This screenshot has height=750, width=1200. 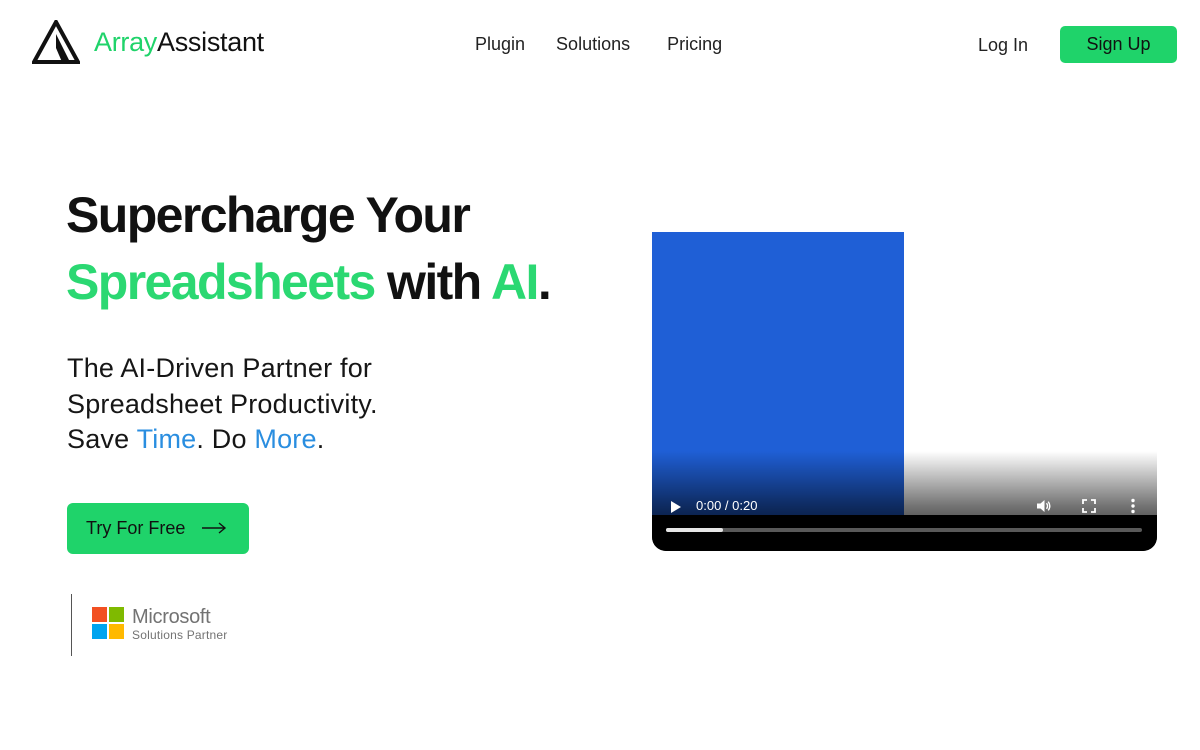 I want to click on video-time: 0:00 / 0:20, so click(x=727, y=505).